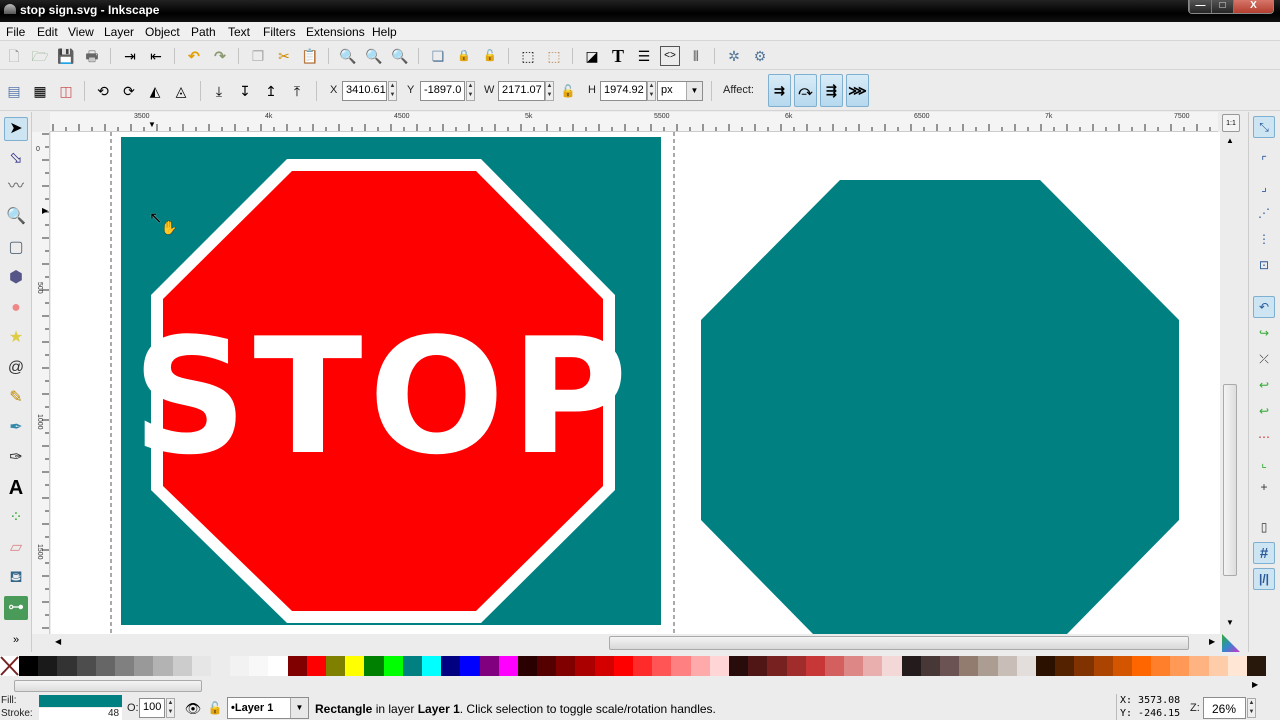  What do you see at coordinates (392, 91) in the screenshot?
I see `x-spinner: ▲ ▼` at bounding box center [392, 91].